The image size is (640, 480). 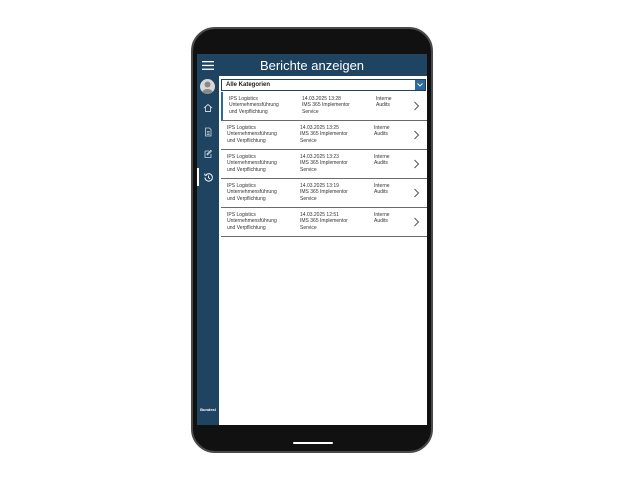 I want to click on document-icon, so click(x=208, y=132).